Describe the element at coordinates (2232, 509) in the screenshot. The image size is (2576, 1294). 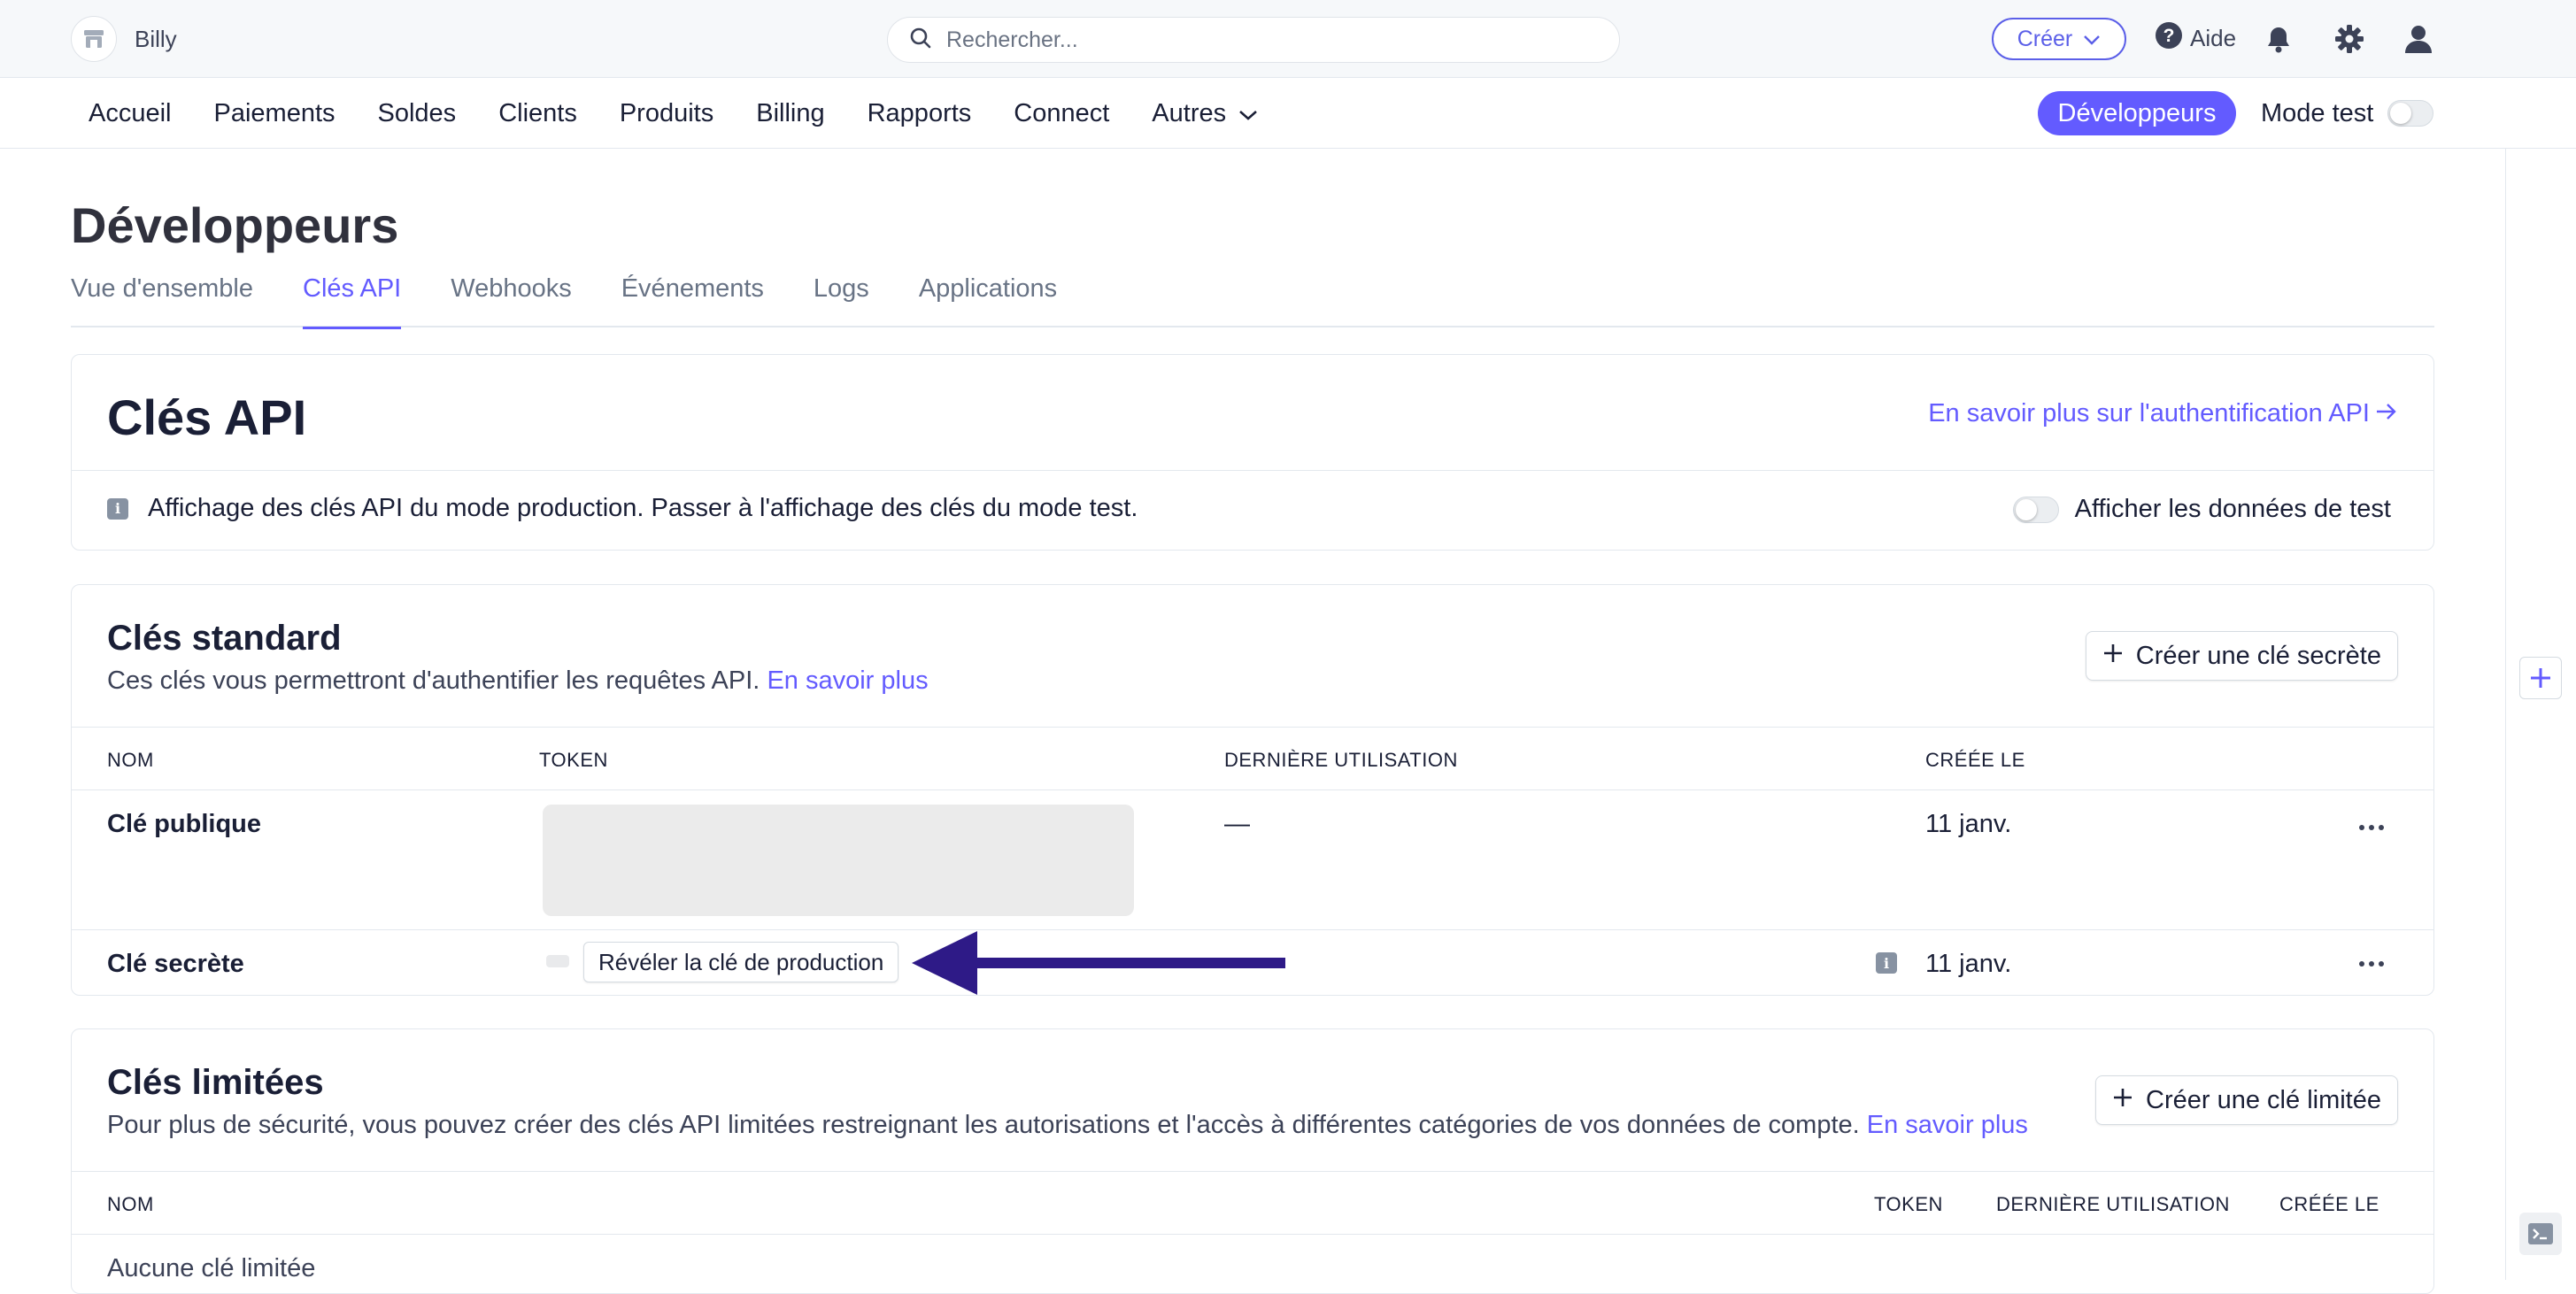
I see `test-data-toggle-label: Afficher les données de test` at that location.